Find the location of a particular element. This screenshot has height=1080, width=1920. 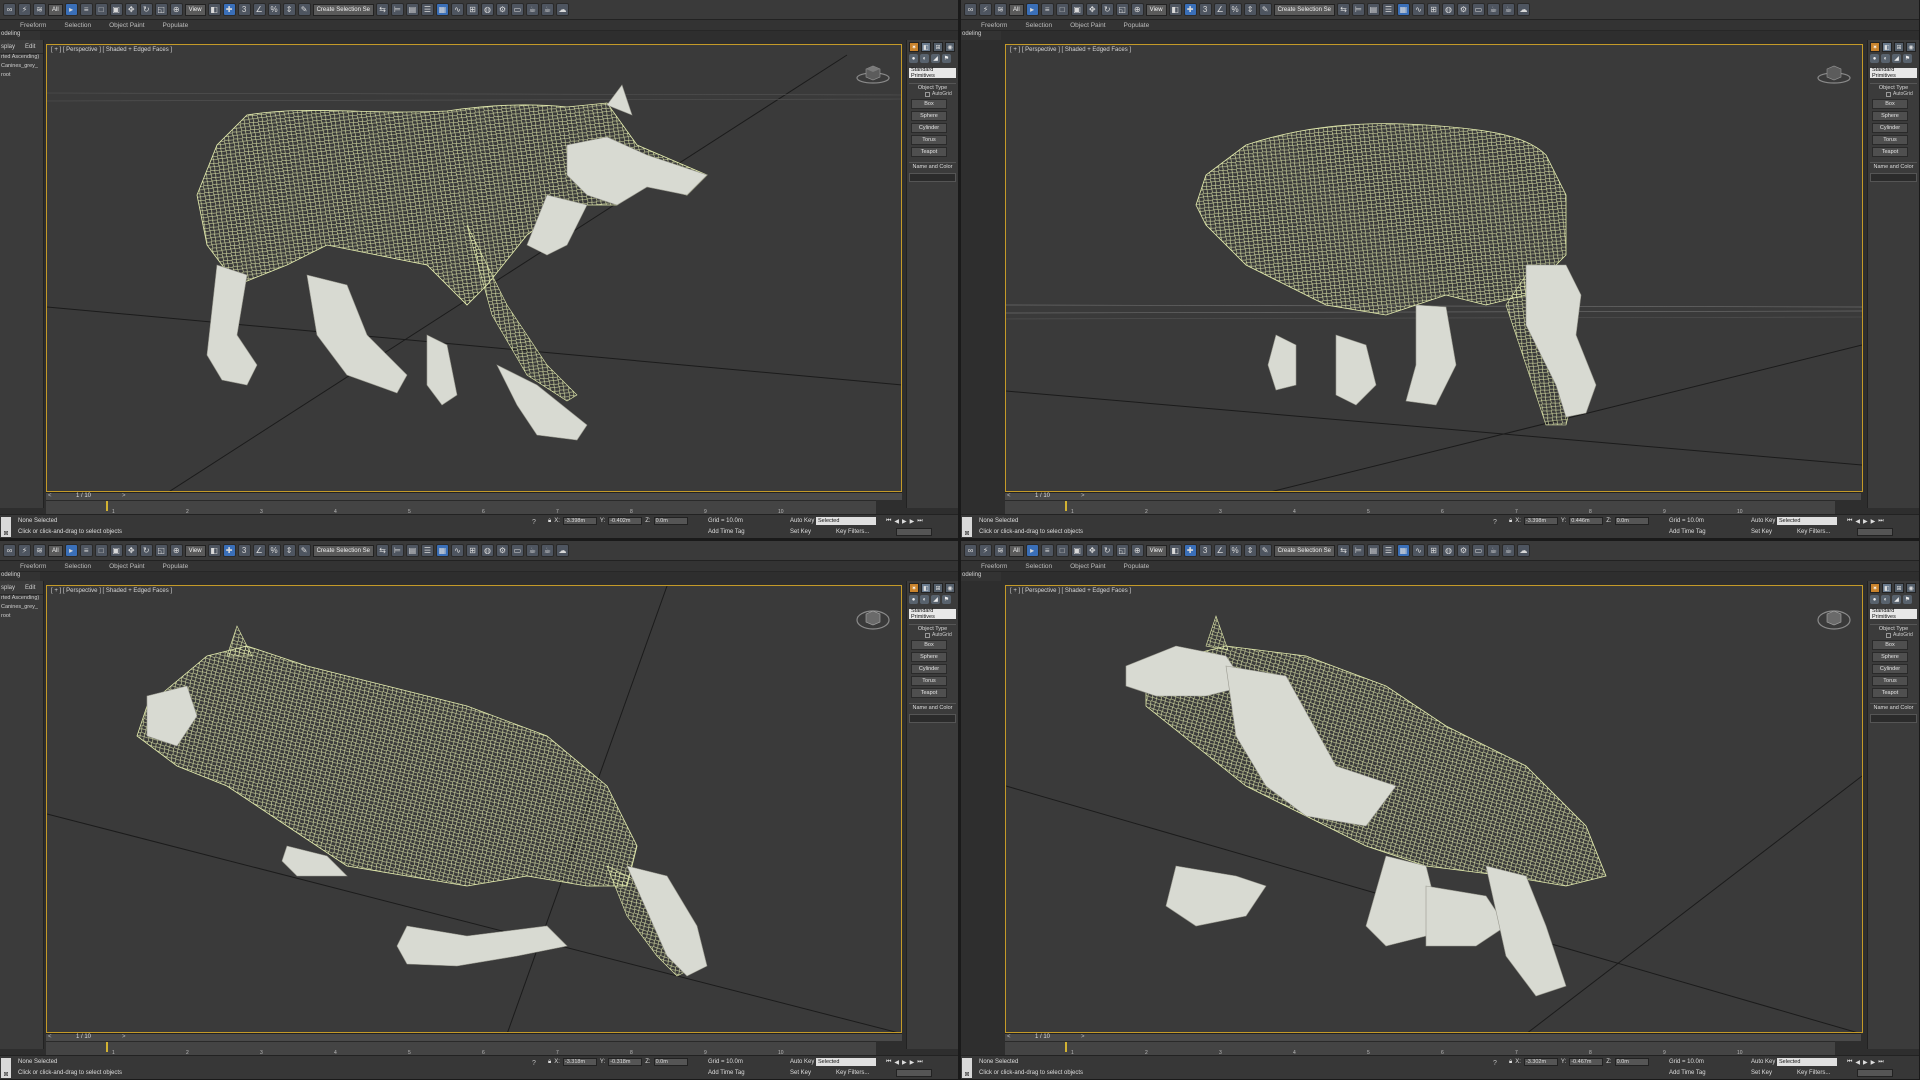

object-type-rollout: Object Type is located at coordinates (1893, 628).